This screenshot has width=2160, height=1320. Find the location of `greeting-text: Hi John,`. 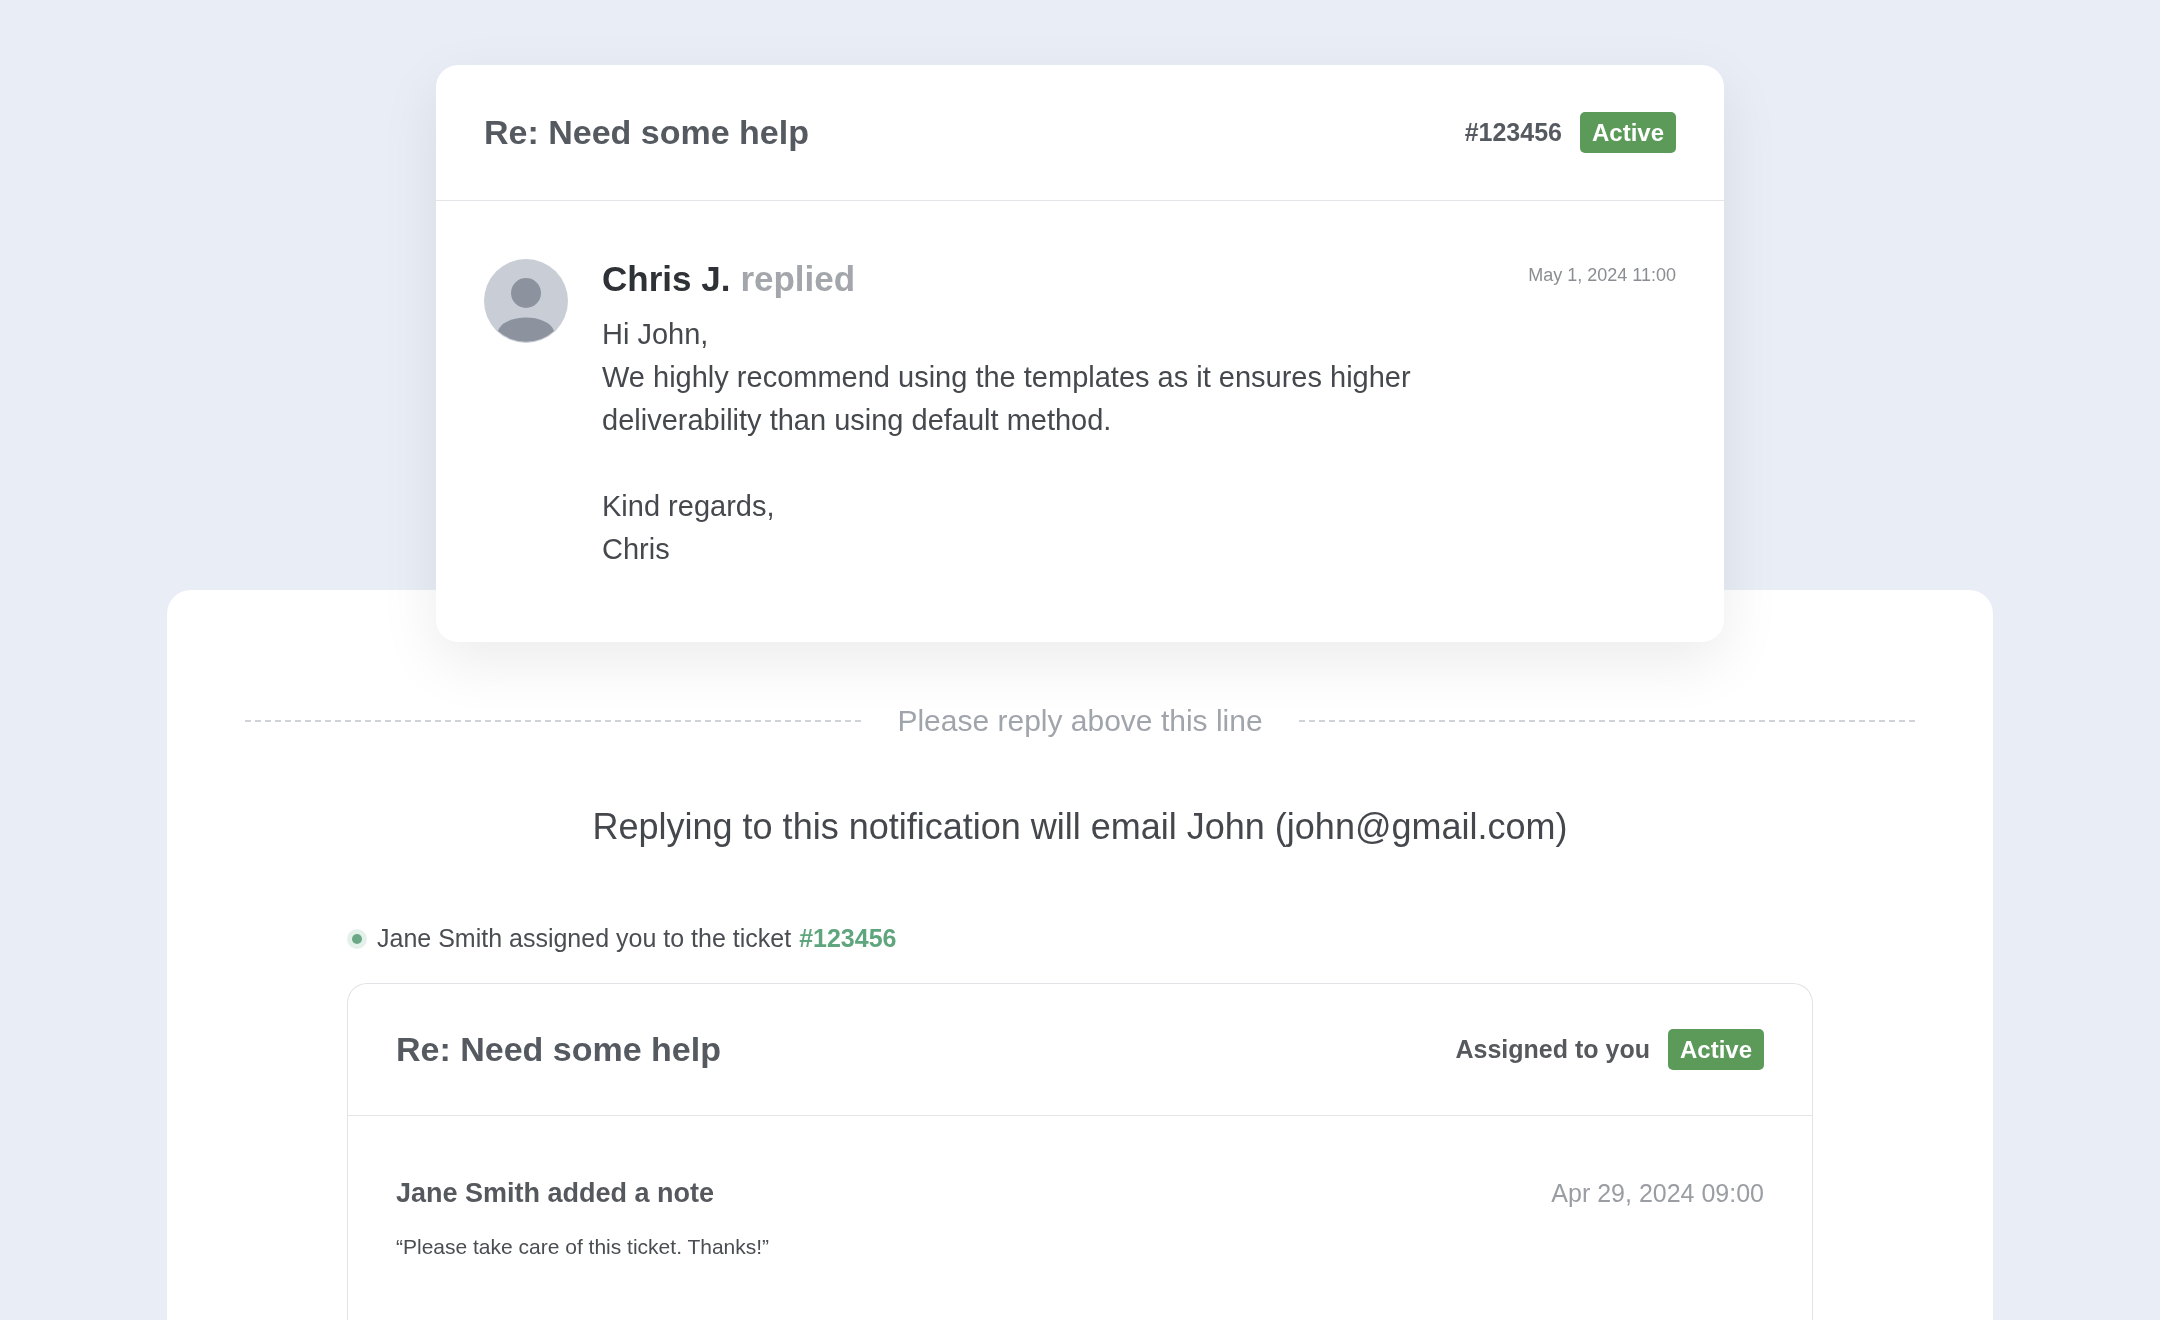

greeting-text: Hi John, is located at coordinates (656, 334).